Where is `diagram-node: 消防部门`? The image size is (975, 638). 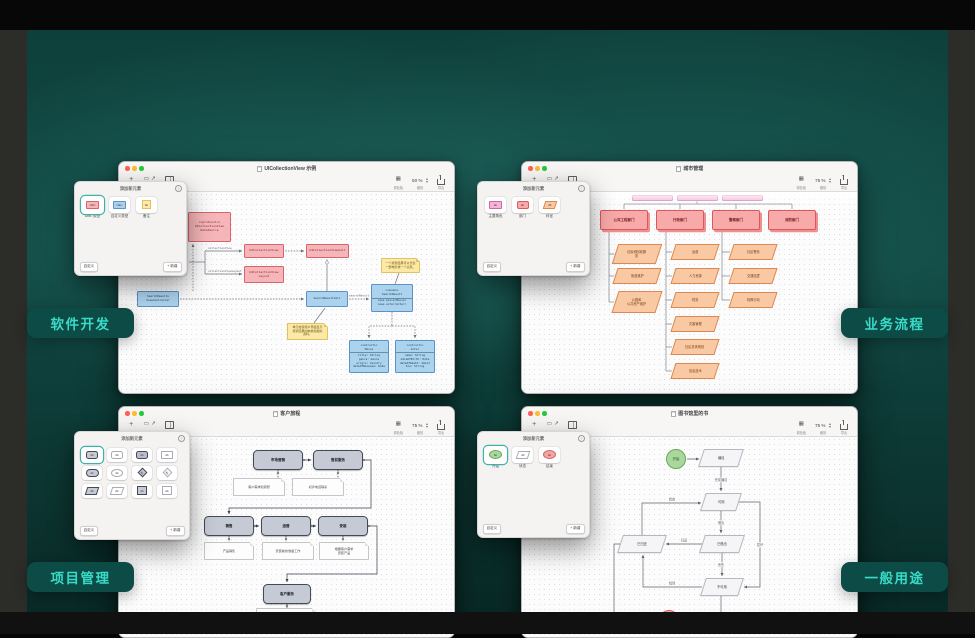 diagram-node: 消防部门 is located at coordinates (792, 220).